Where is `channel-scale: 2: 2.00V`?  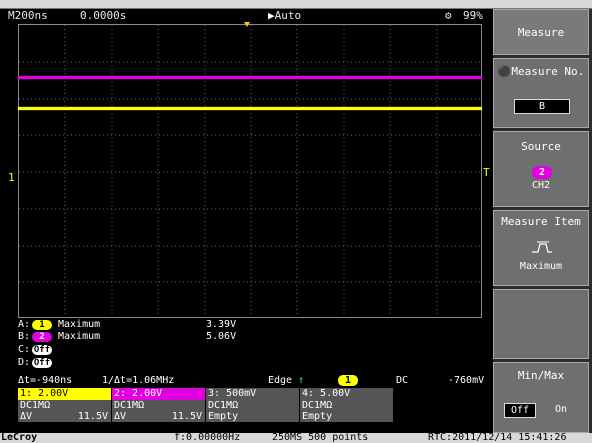
channel-scale: 2: 2.00V is located at coordinates (158, 394).